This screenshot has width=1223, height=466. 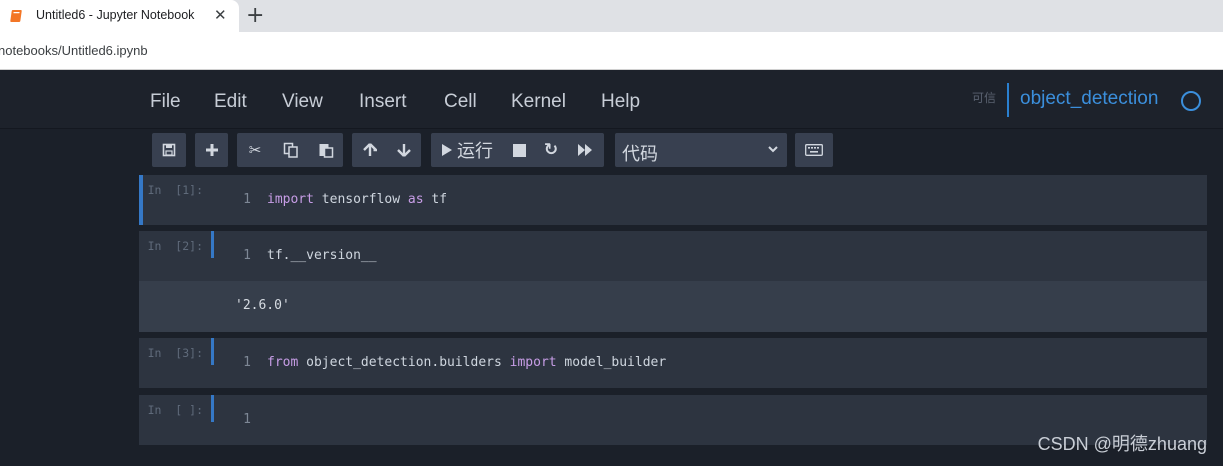 I want to click on run-button: 运行, so click(x=467, y=150).